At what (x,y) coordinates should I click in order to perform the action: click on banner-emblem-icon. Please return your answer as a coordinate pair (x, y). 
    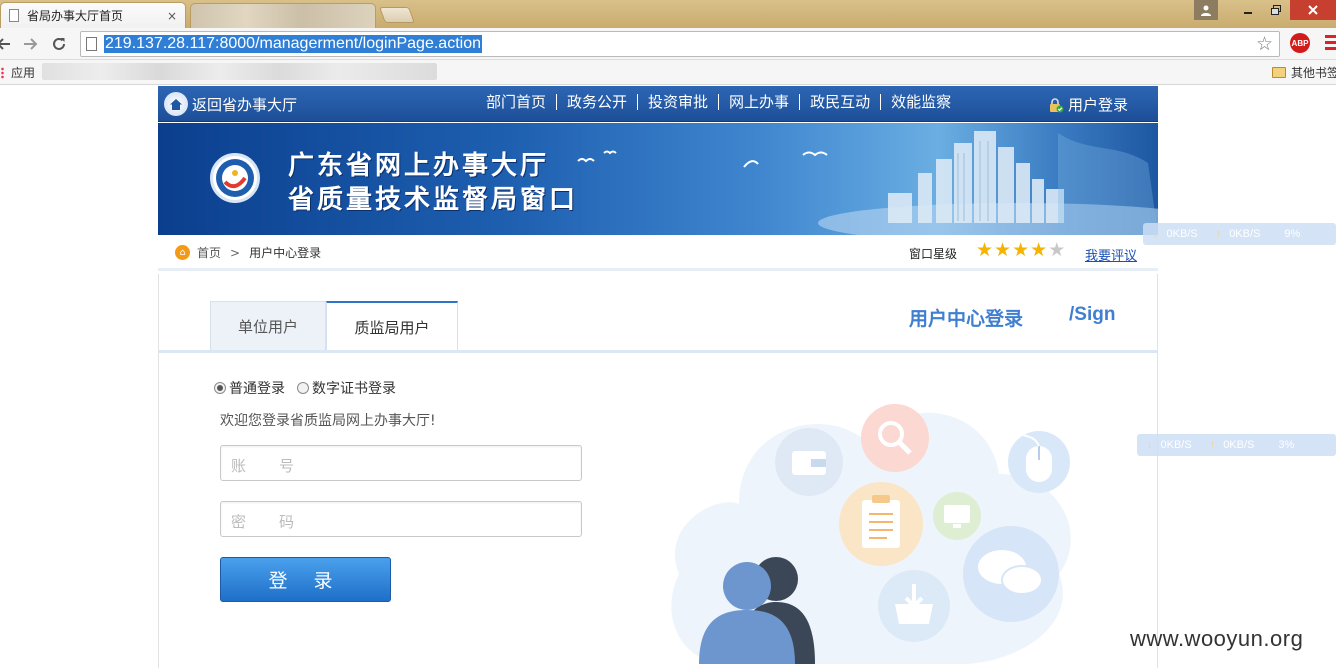
    Looking at the image, I should click on (235, 178).